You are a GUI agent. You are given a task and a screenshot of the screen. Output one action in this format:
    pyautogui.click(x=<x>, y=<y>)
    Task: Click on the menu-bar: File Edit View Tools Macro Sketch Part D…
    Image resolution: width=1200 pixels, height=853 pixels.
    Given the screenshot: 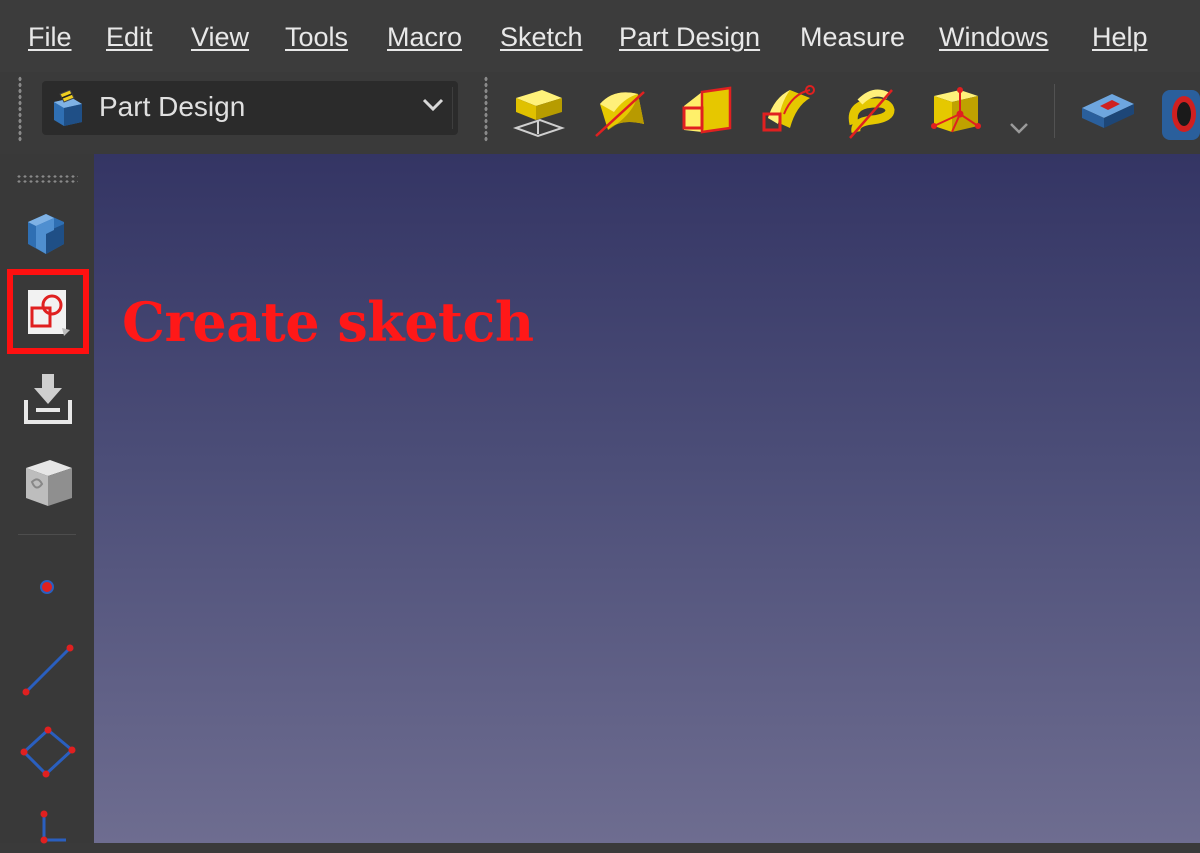 What is the action you would take?
    pyautogui.click(x=600, y=36)
    